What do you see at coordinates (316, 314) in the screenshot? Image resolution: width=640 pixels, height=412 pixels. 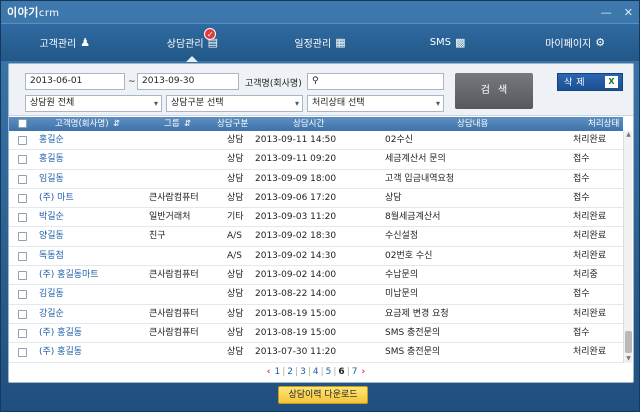 I see `table-row: 강길순 큰사람컴퓨터 상담 2013-08-19 15:00 요금제 변경 요청 처리완료` at bounding box center [316, 314].